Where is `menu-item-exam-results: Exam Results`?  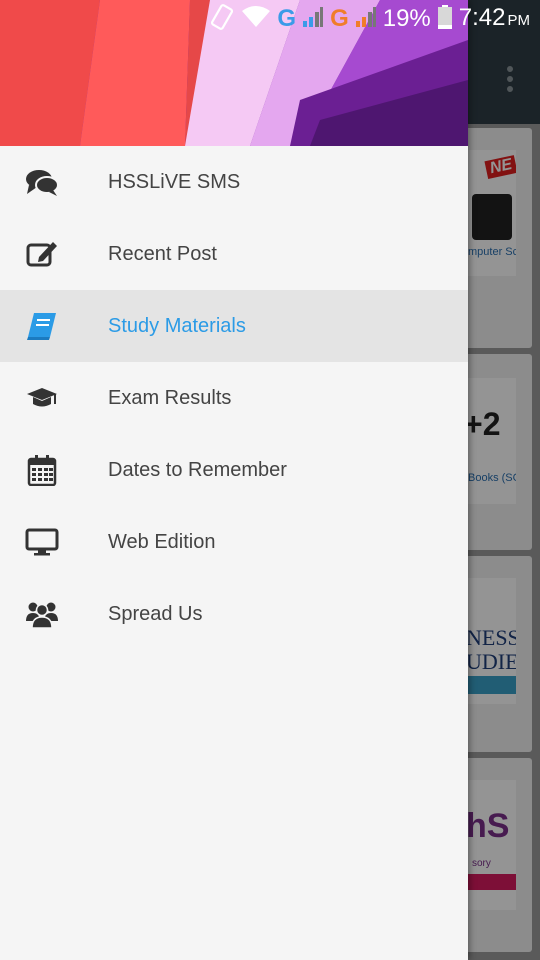
menu-item-exam-results: Exam Results is located at coordinates (234, 398).